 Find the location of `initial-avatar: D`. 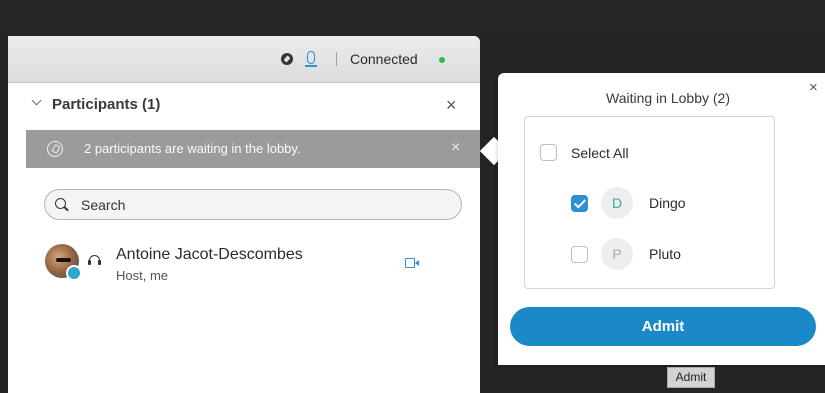

initial-avatar: D is located at coordinates (617, 203).